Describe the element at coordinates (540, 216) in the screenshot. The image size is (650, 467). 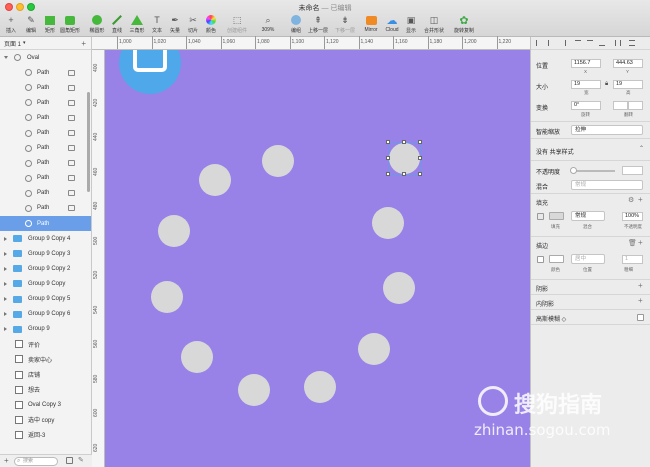
I see `fill-checkbox` at that location.